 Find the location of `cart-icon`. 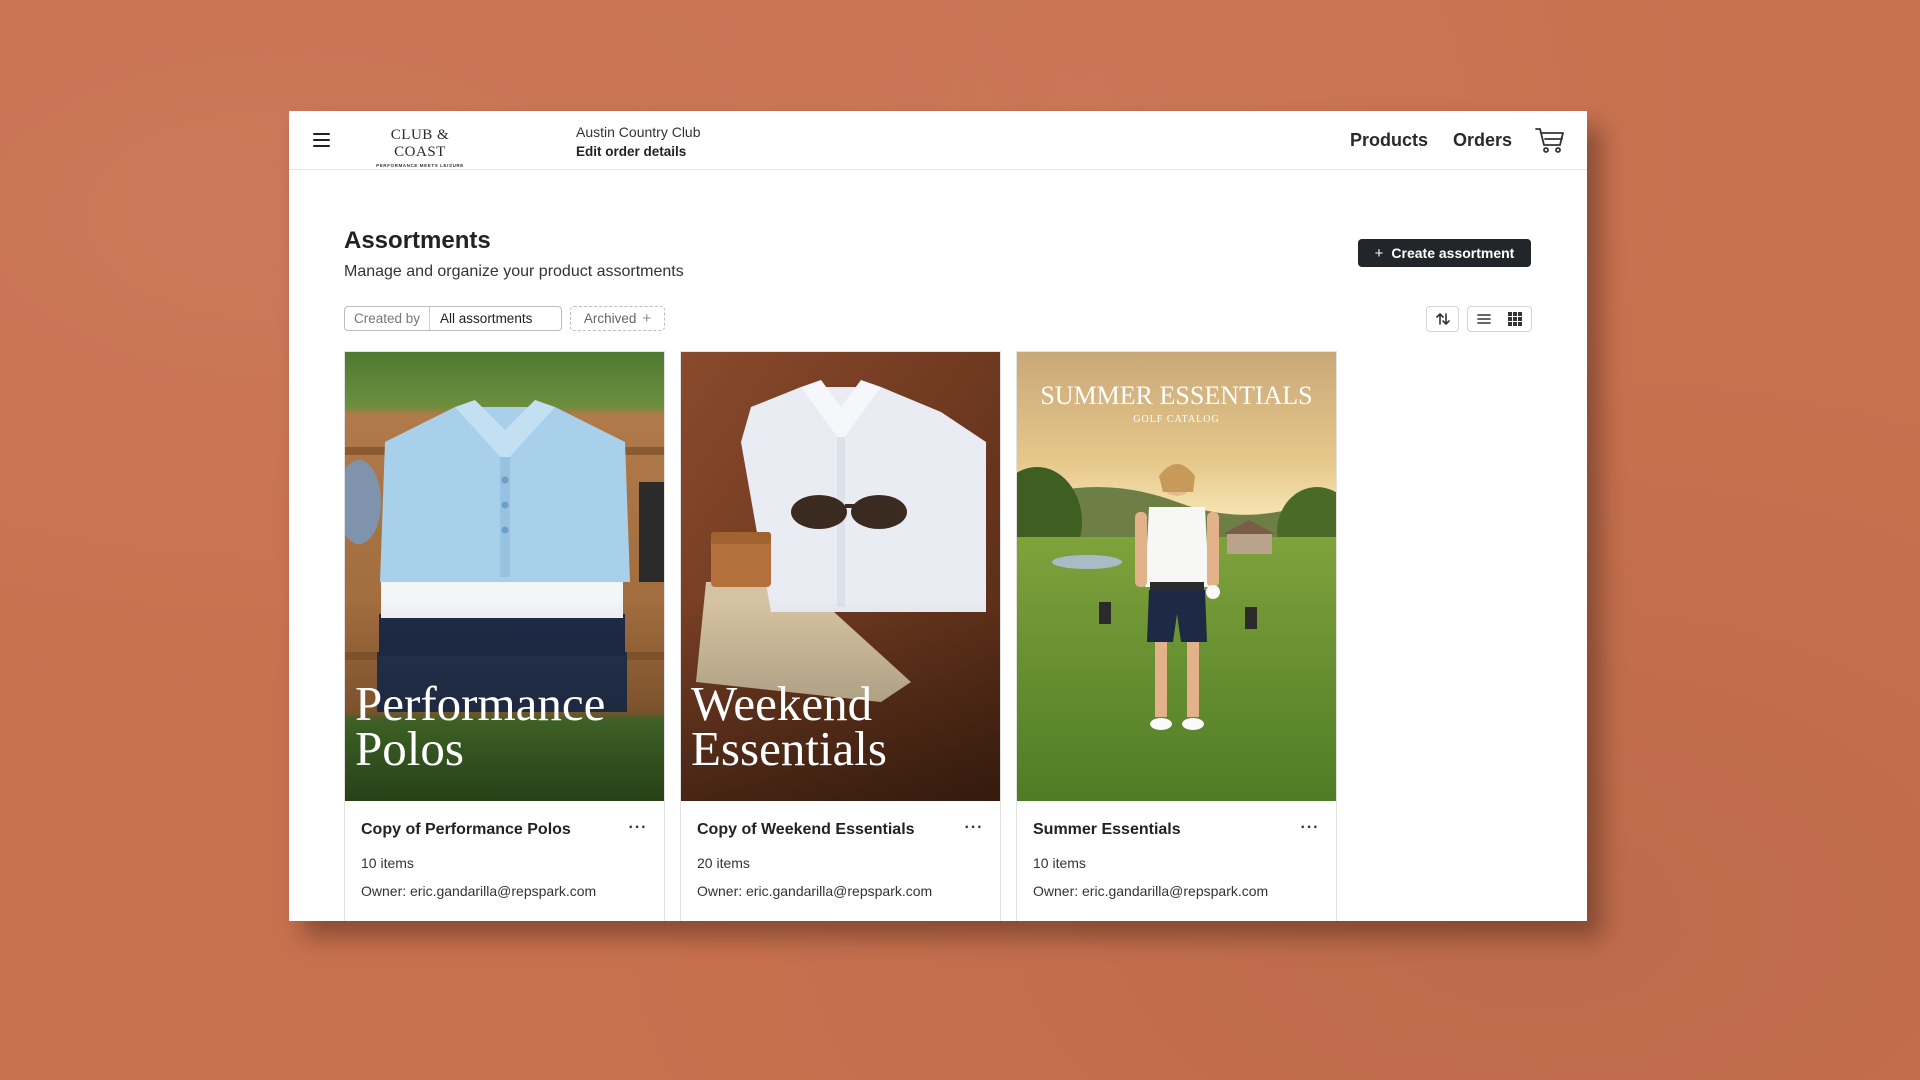

cart-icon is located at coordinates (1550, 141).